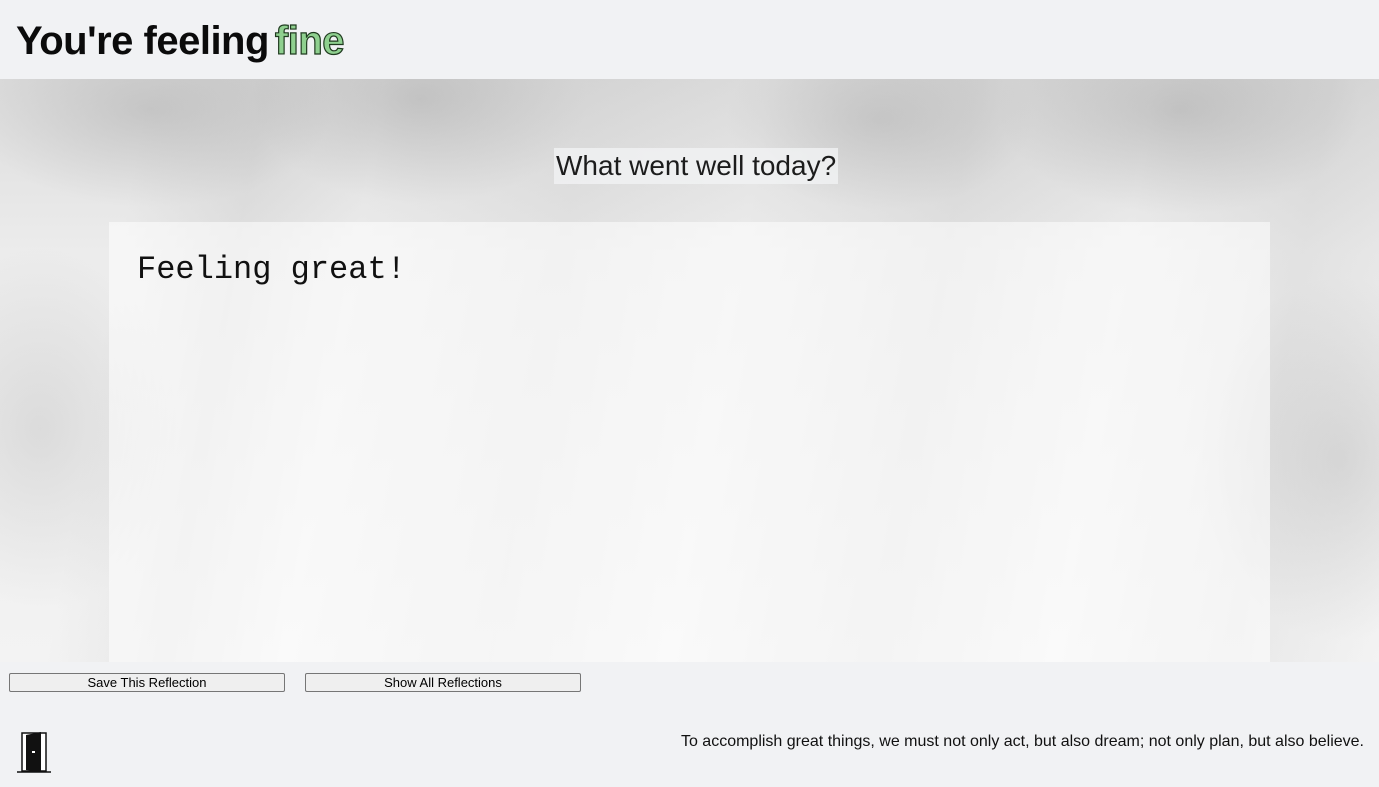 This screenshot has width=1379, height=787. Describe the element at coordinates (147, 682) in the screenshot. I see `save-reflection-button: Save This Reflection` at that location.